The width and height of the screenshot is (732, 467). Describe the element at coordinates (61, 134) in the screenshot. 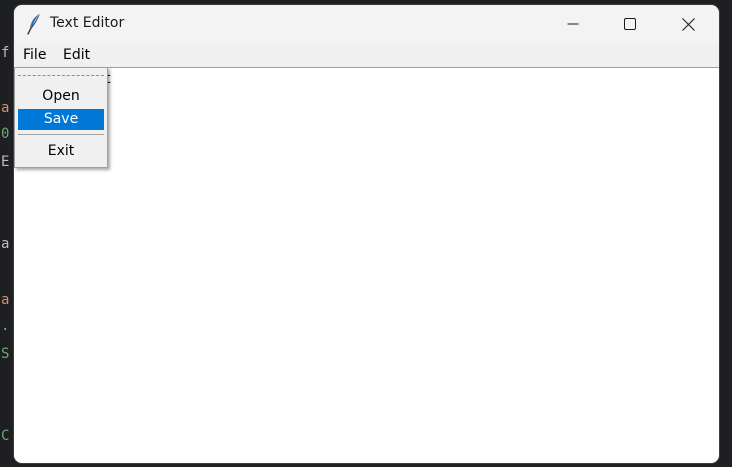

I see `menu-separator` at that location.